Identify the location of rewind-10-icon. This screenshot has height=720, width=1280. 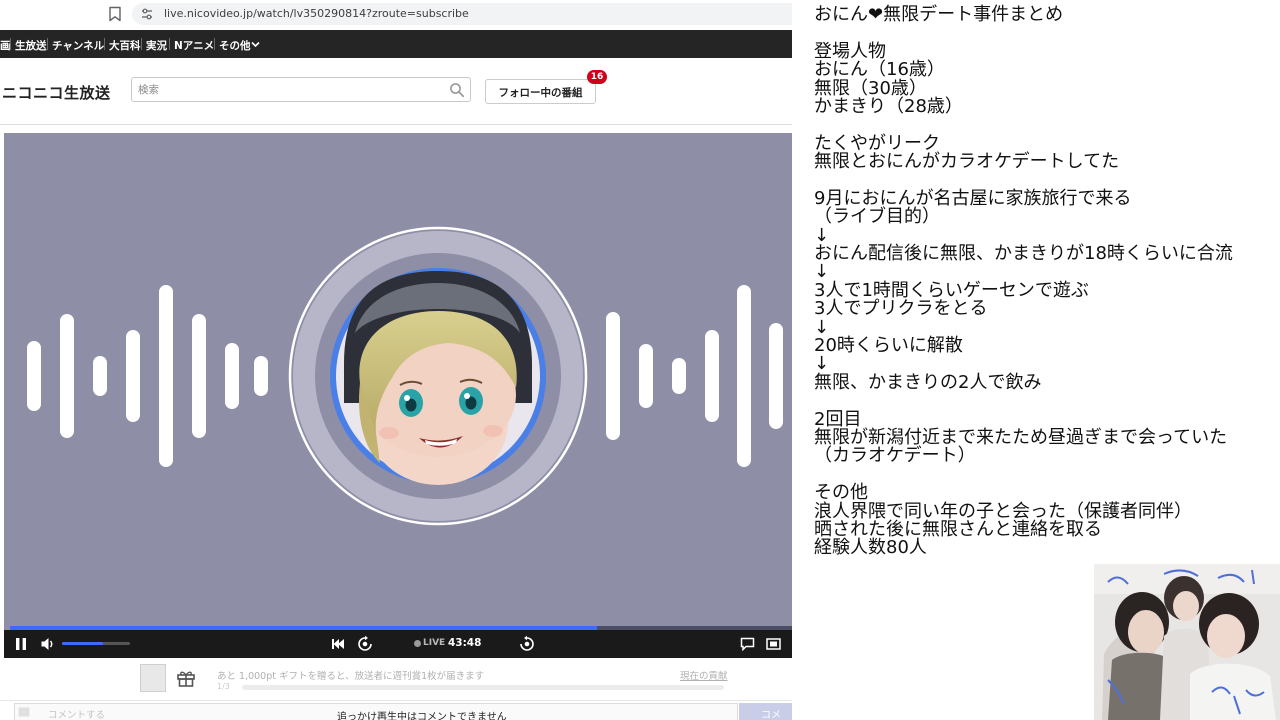
(365, 644).